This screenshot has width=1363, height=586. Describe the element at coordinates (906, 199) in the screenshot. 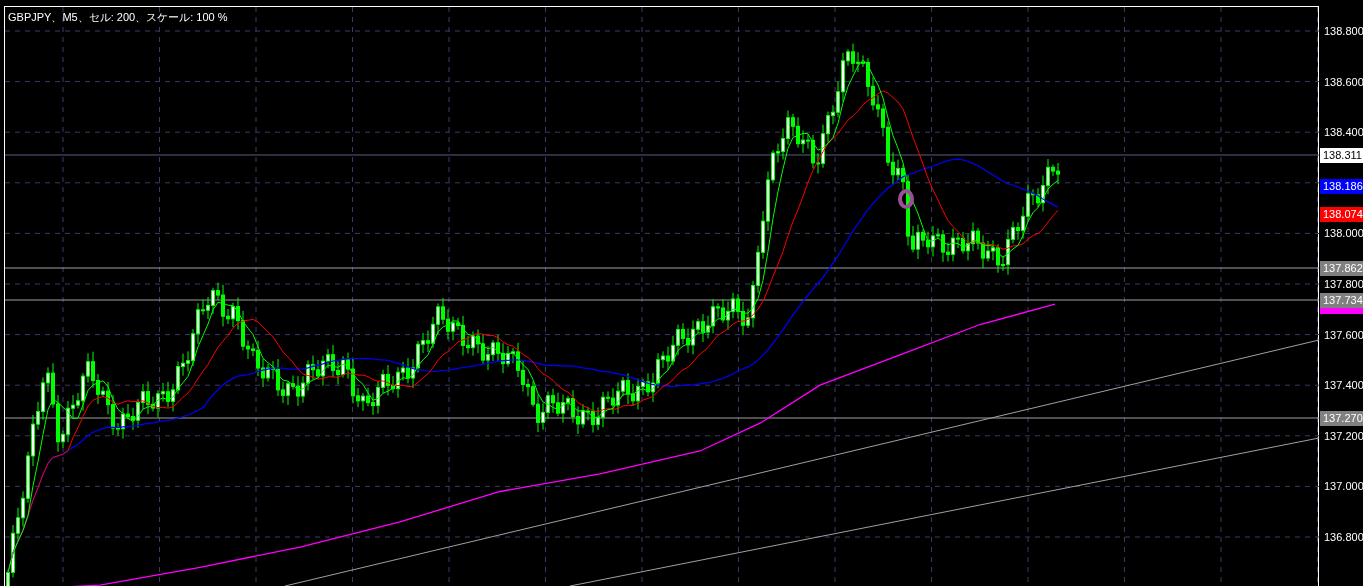

I see `circle-marker` at that location.